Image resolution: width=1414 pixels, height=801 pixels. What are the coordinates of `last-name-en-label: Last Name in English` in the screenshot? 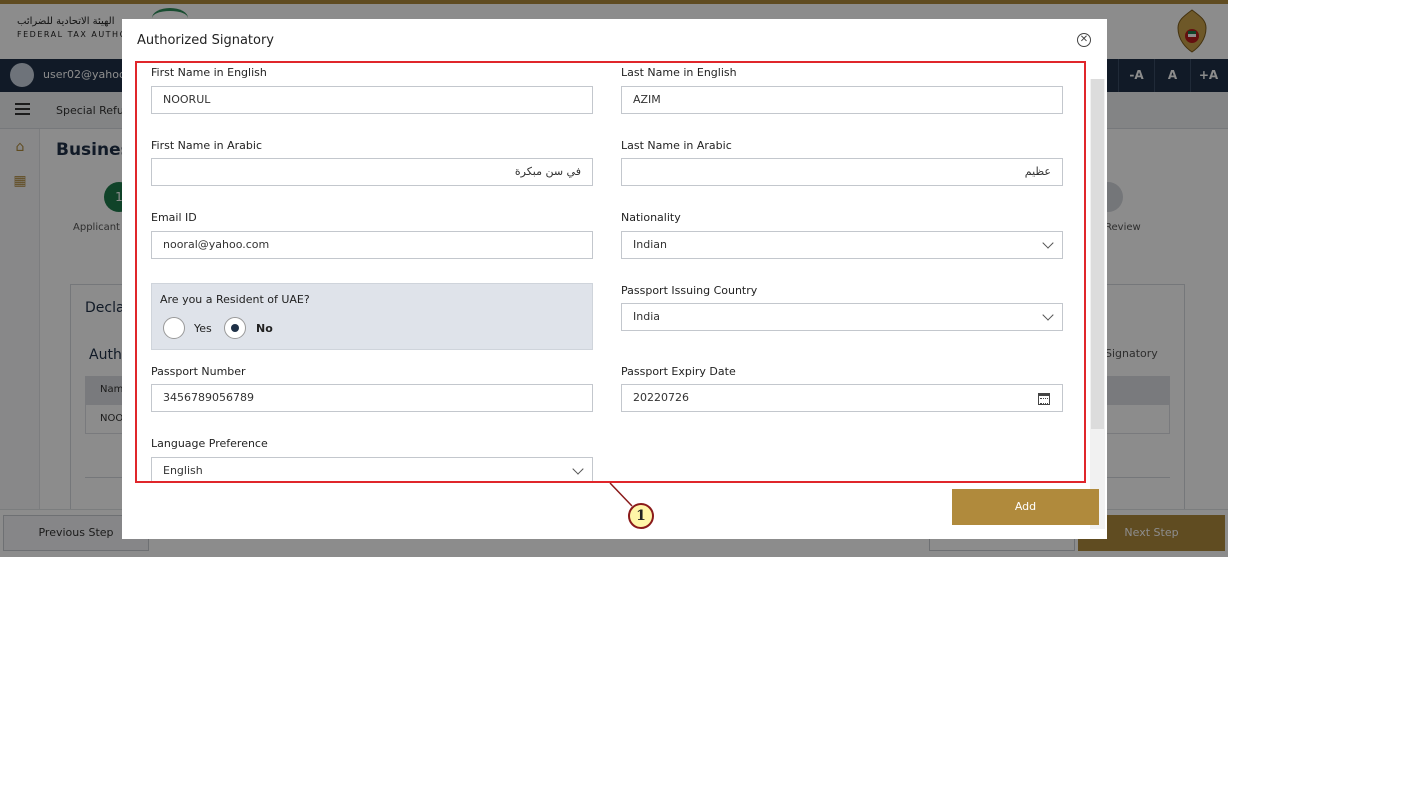 It's located at (679, 72).